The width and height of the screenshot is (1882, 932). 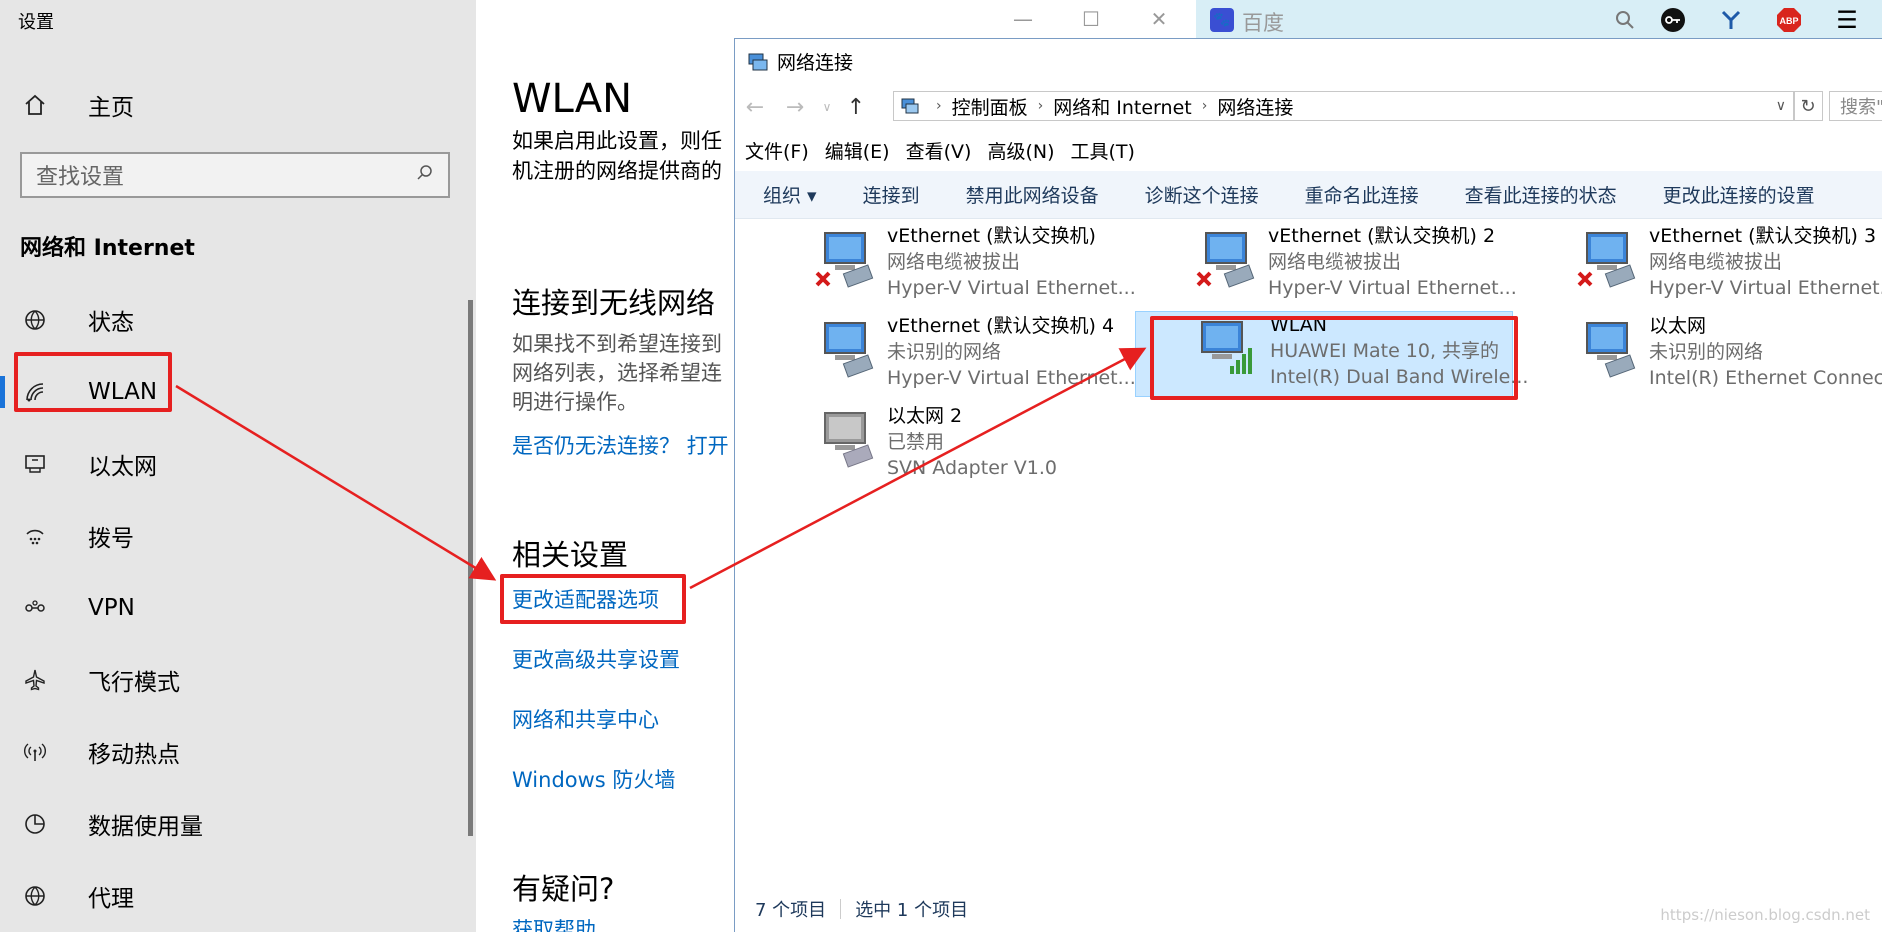 What do you see at coordinates (593, 779) in the screenshot?
I see `windows-firewall-link: Windows 防火墙` at bounding box center [593, 779].